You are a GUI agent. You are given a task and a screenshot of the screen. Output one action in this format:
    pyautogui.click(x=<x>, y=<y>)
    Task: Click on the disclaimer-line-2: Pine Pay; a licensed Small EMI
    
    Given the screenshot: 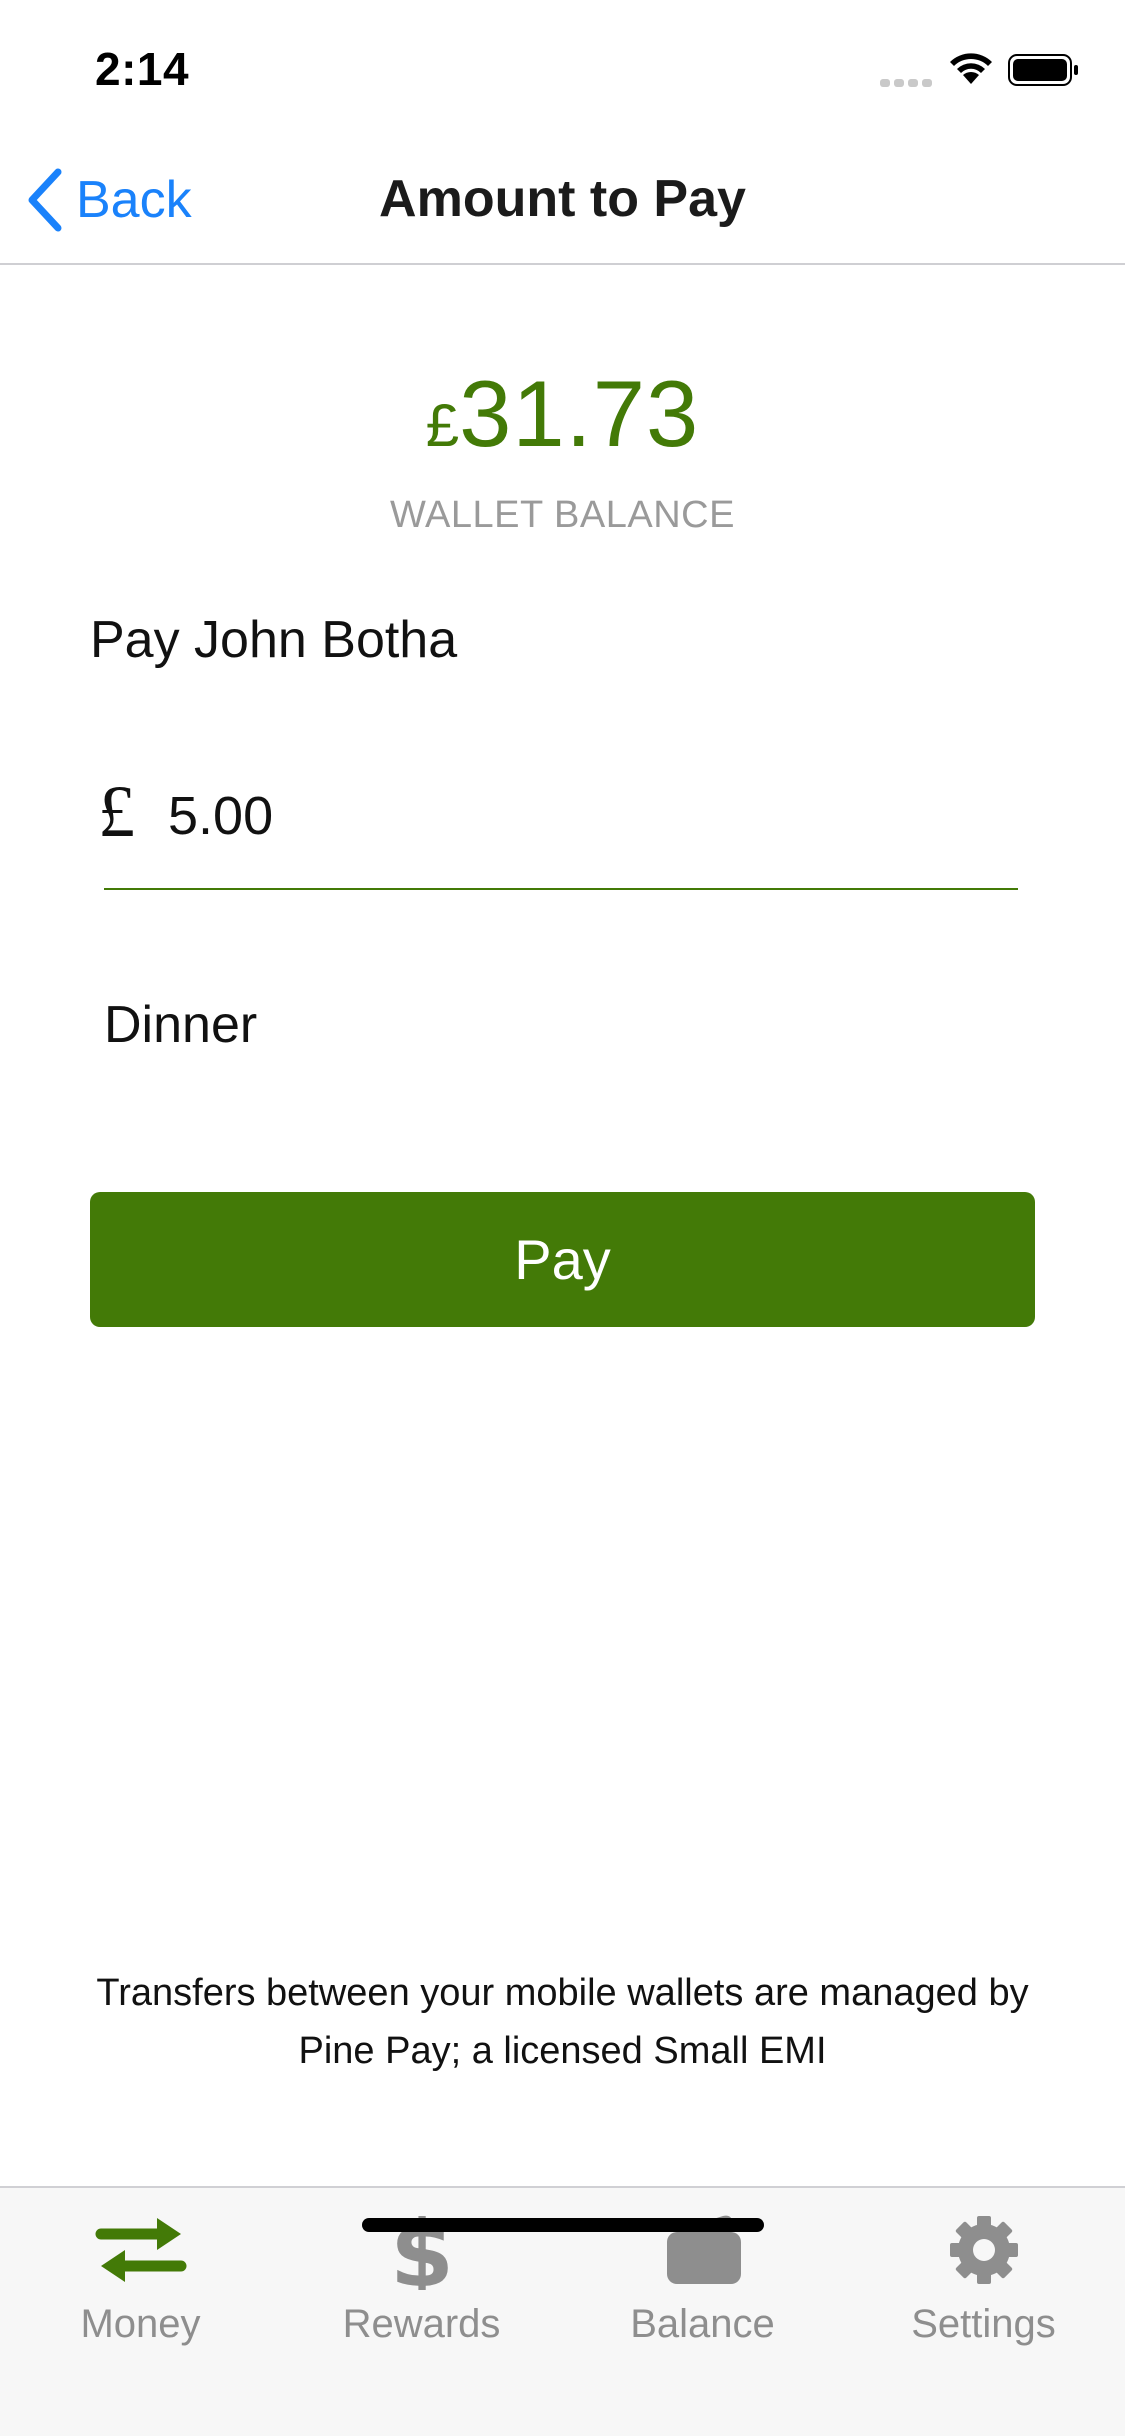 What is the action you would take?
    pyautogui.click(x=562, y=2051)
    